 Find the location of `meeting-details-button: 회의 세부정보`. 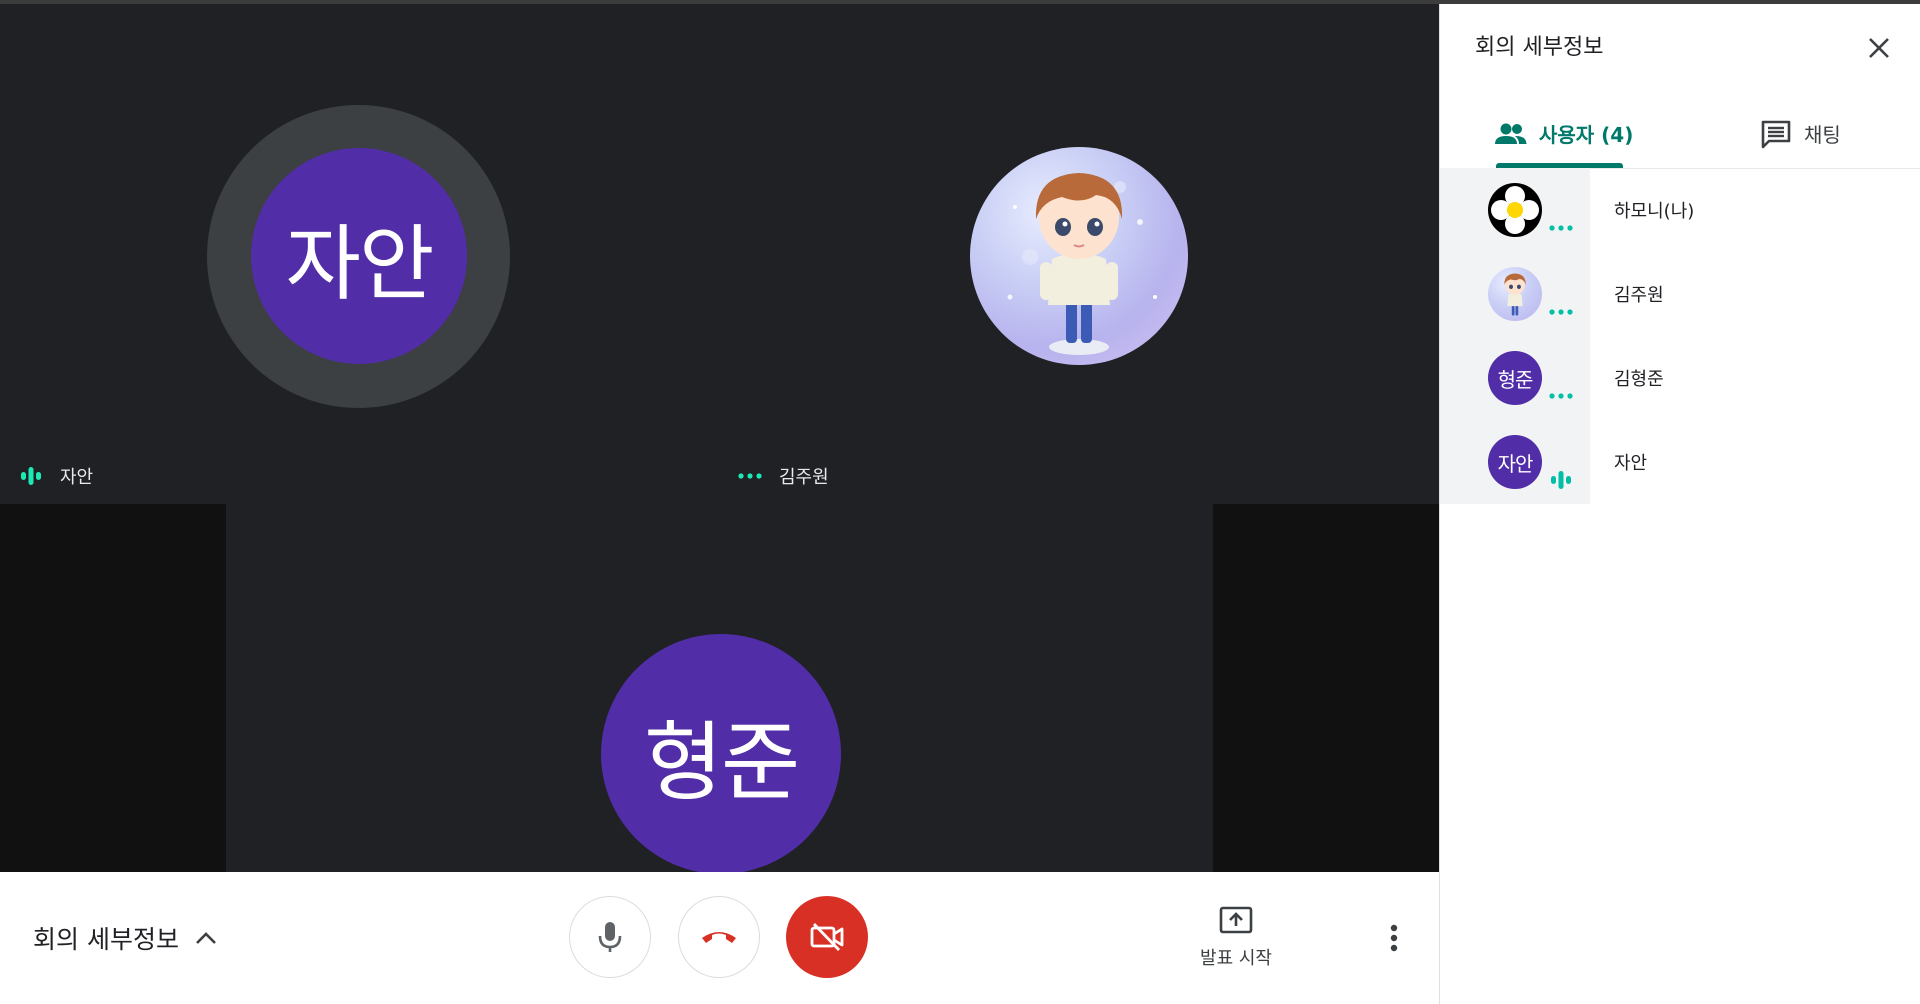

meeting-details-button: 회의 세부정보 is located at coordinates (125, 938).